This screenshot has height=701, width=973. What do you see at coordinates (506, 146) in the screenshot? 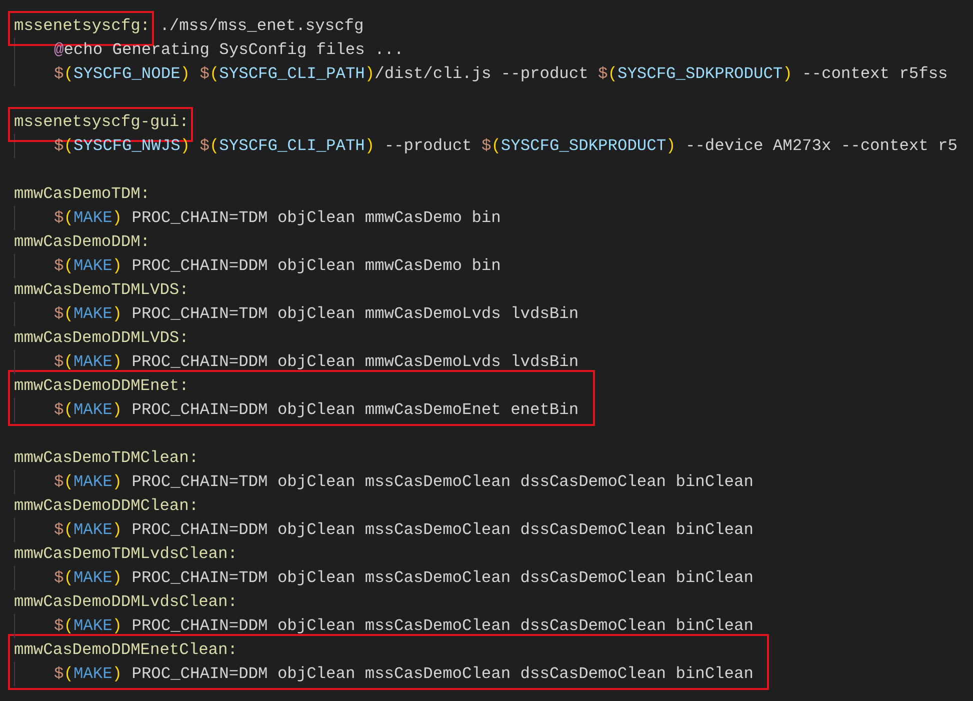
I see `code-line: $(SYSCFG_NWJS) $(SYSCFG_CLI_PATH) --product $(SYSCFG_SDKPRODUCT) --device AM273x --context r5` at bounding box center [506, 146].